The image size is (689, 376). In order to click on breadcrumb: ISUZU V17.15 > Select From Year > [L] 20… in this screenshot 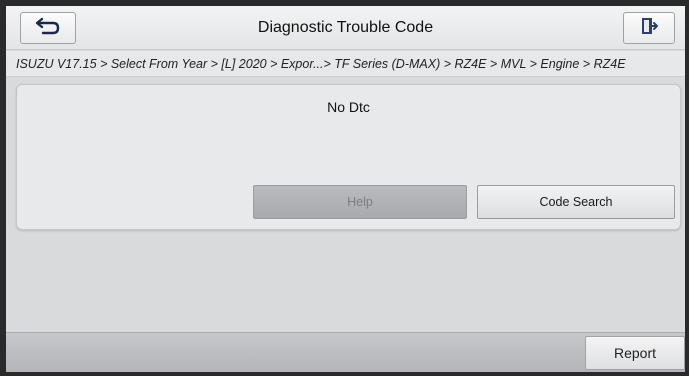, I will do `click(345, 64)`.